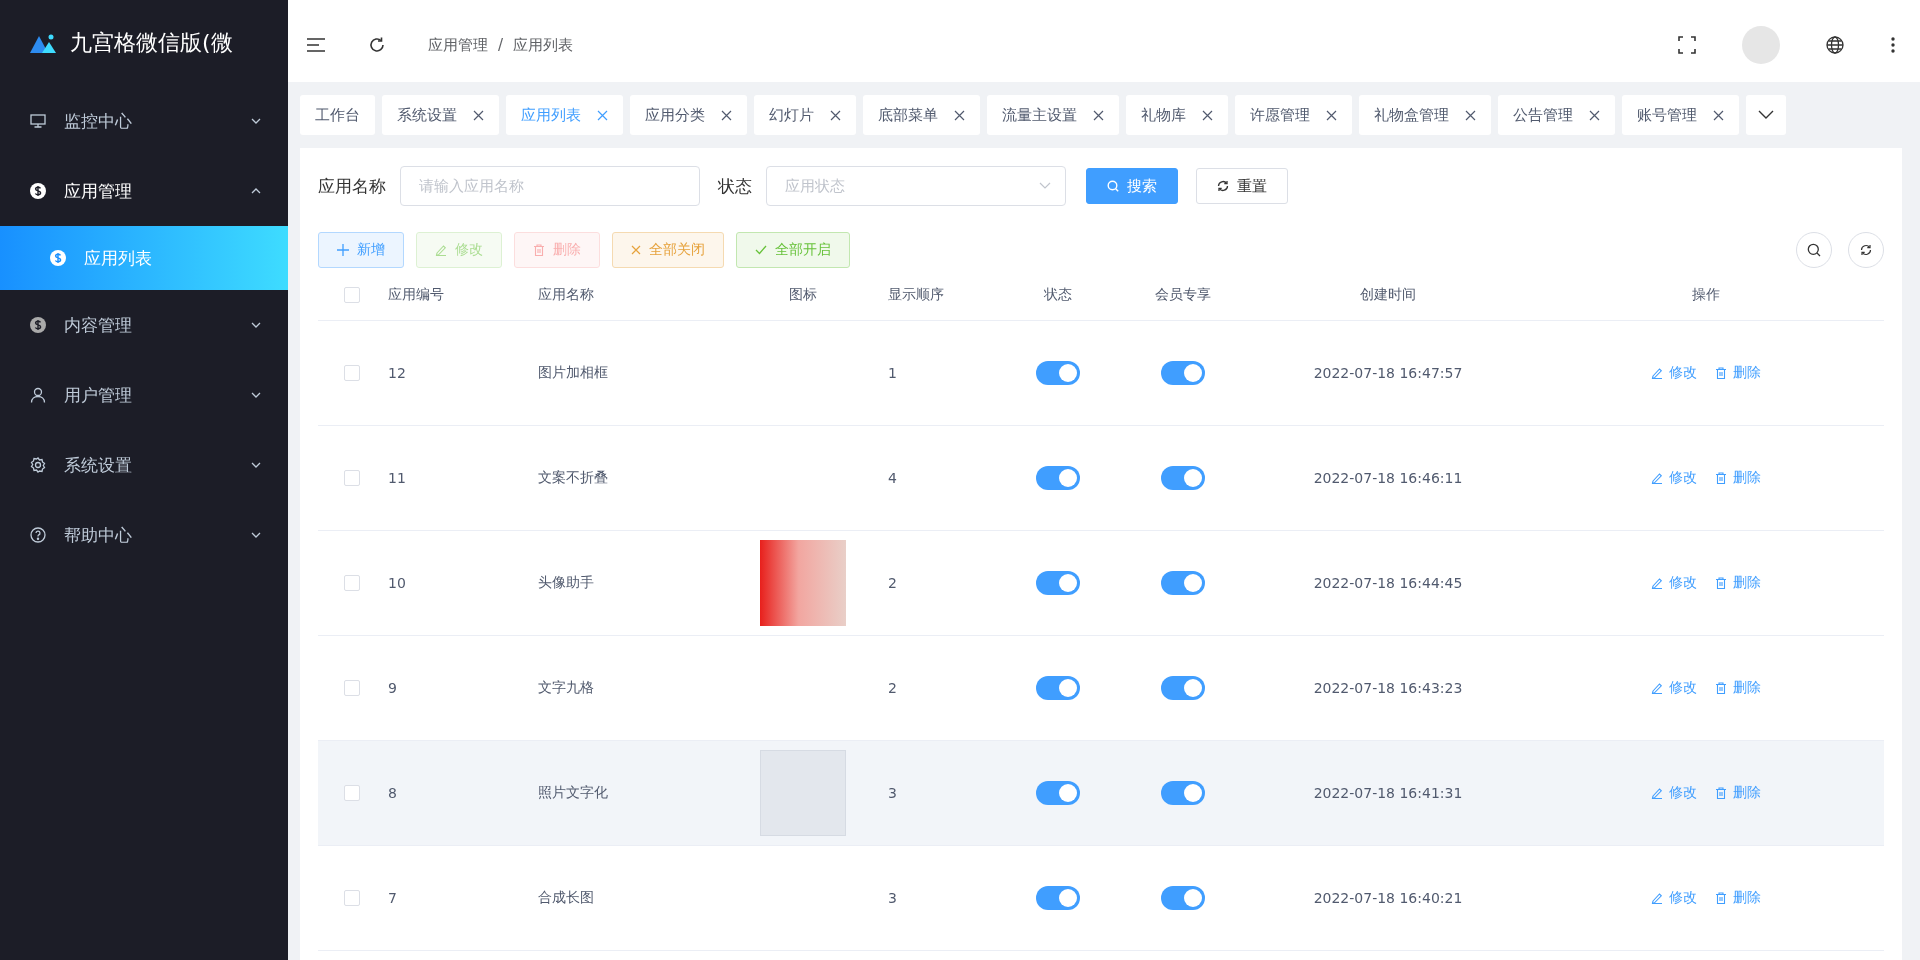 The image size is (1920, 960). What do you see at coordinates (458, 45) in the screenshot?
I see `breadcrumb-item: 应用管理` at bounding box center [458, 45].